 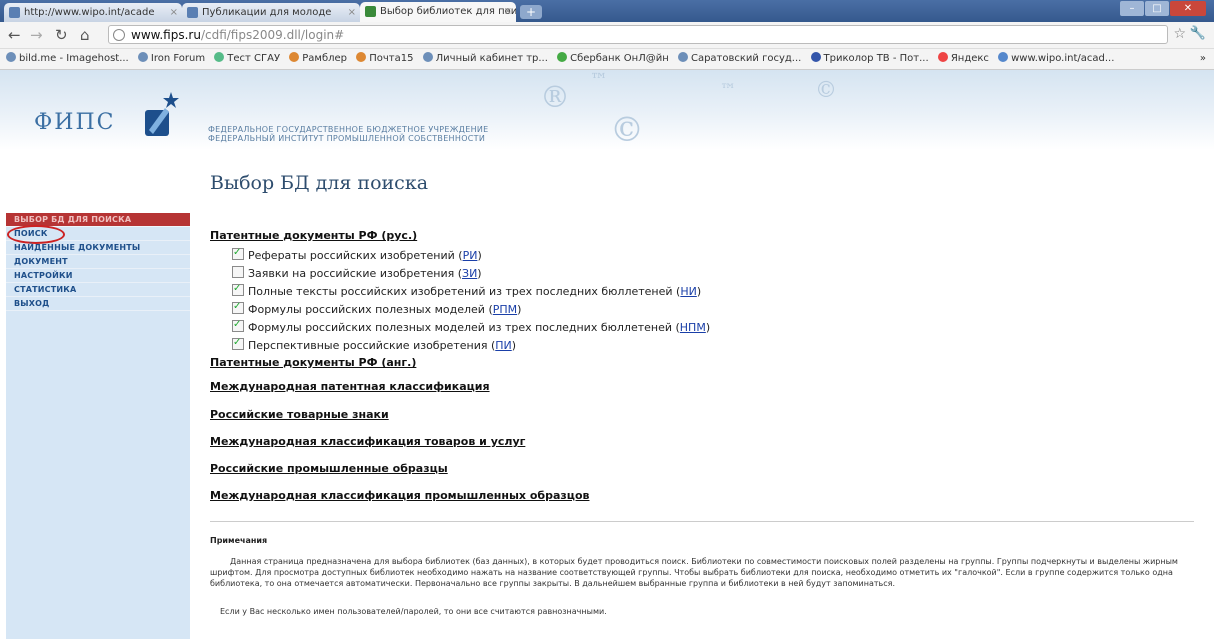 I want to click on bookmark-star-icon: ☆, so click(x=1179, y=34).